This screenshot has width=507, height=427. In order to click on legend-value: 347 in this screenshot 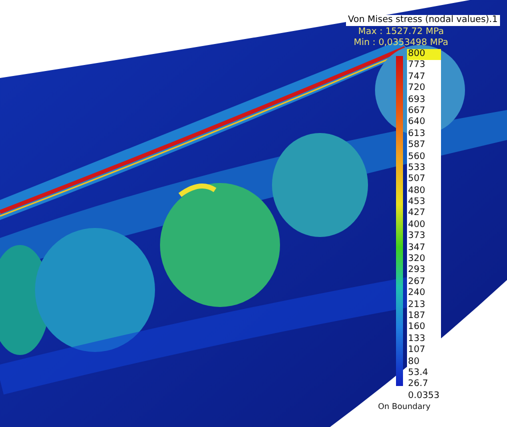, I will do `click(423, 248)`.